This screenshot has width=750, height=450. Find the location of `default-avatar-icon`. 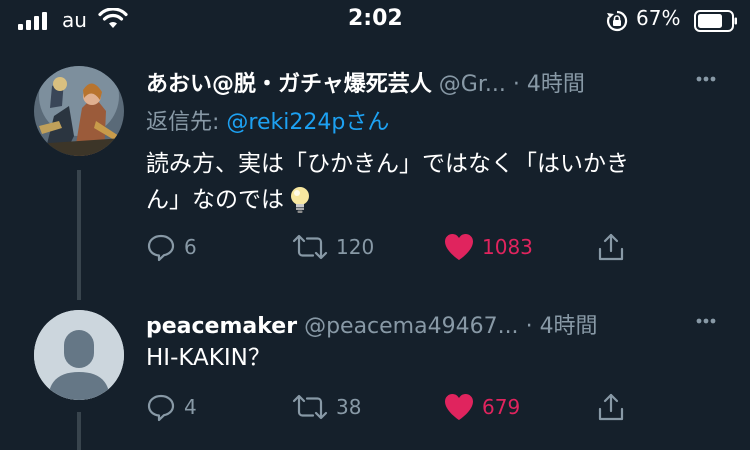

default-avatar-icon is located at coordinates (79, 355).